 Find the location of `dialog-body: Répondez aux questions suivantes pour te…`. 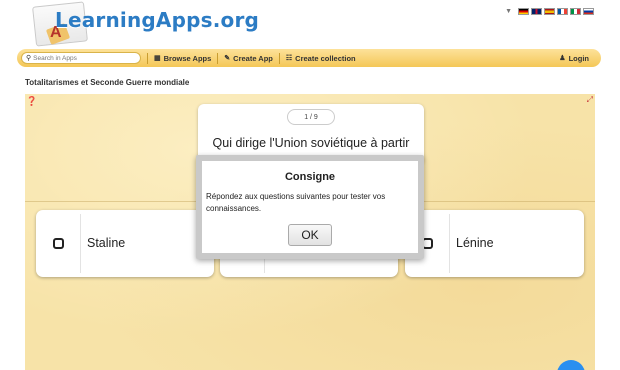

dialog-body: Répondez aux questions suivantes pour te… is located at coordinates (296, 202).